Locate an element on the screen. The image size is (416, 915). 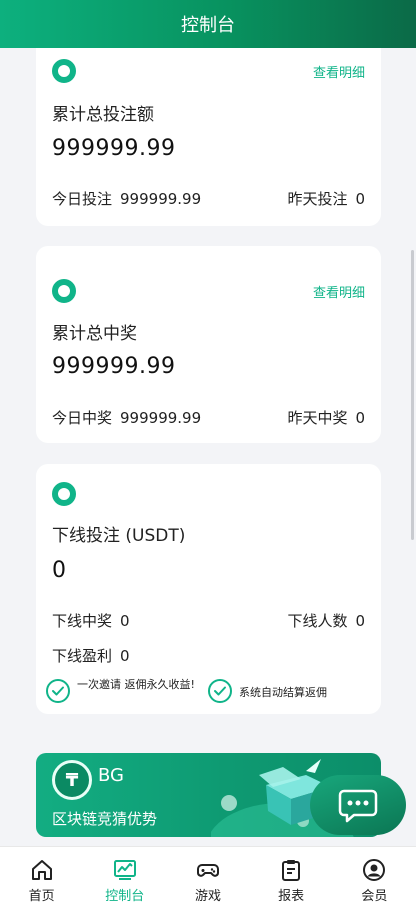
tab-dashboard: 控制台 is located at coordinates (125, 881).